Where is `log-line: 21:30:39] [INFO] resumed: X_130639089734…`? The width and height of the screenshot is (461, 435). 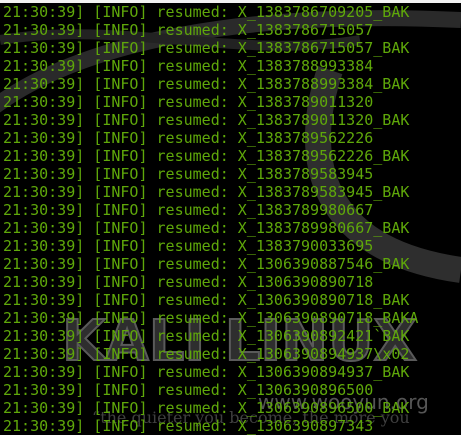 log-line: 21:30:39] [INFO] resumed: X_130639089734… is located at coordinates (188, 426).